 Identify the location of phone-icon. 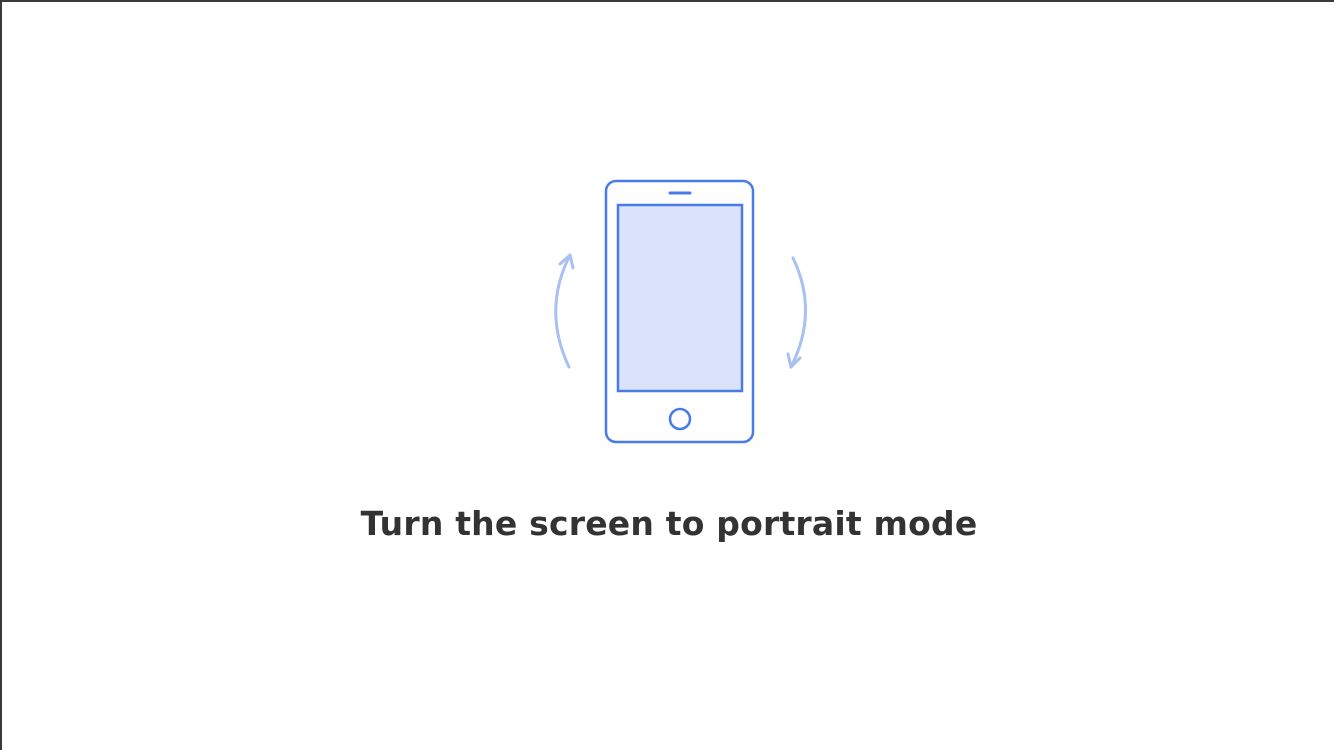
(679, 311).